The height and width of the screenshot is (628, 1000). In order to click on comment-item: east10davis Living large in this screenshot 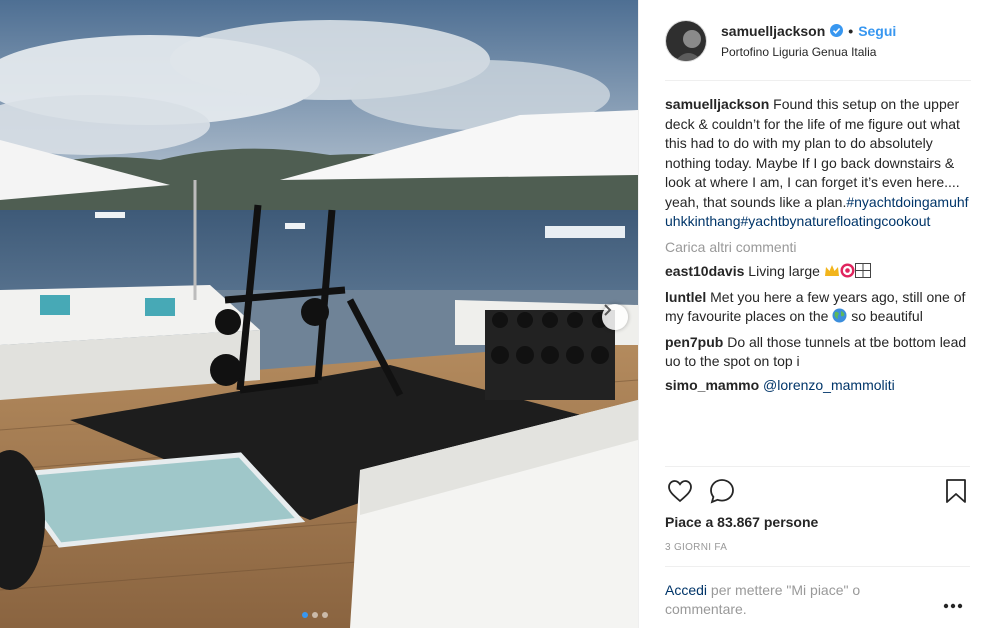, I will do `click(818, 273)`.